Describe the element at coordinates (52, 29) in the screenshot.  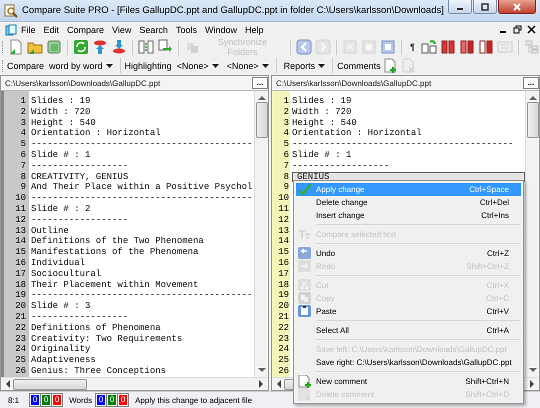
I see `menu-item: Edit` at that location.